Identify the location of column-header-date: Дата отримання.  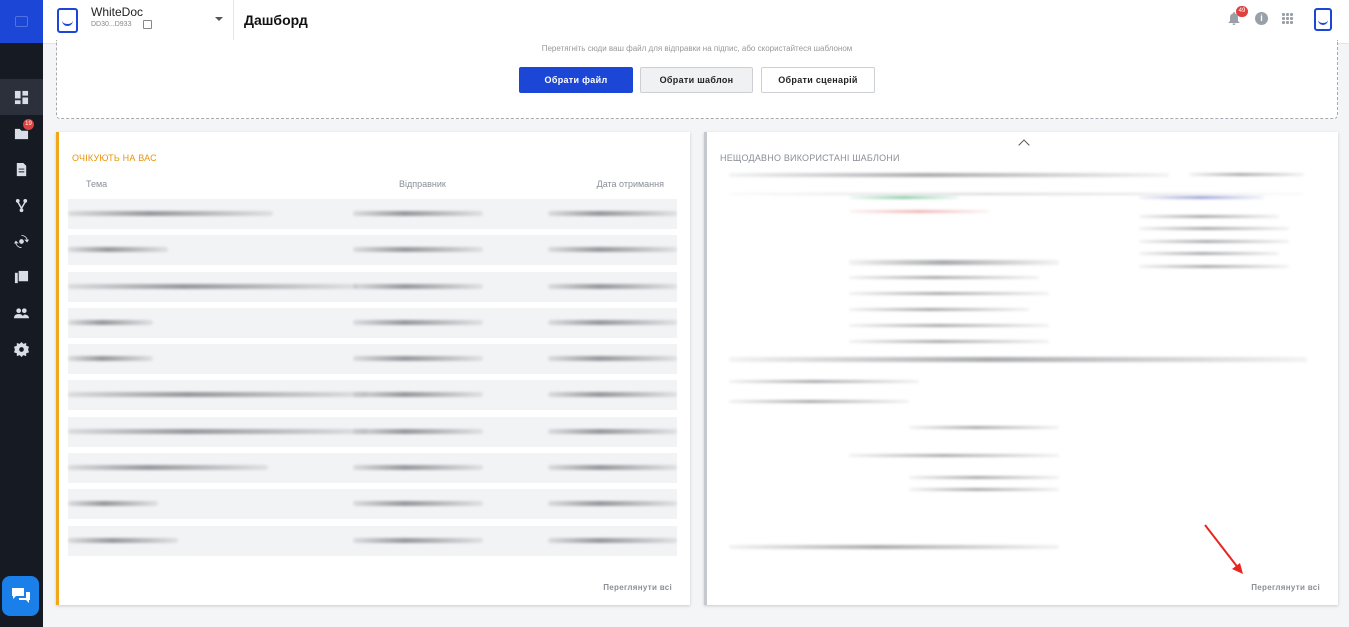
(630, 184).